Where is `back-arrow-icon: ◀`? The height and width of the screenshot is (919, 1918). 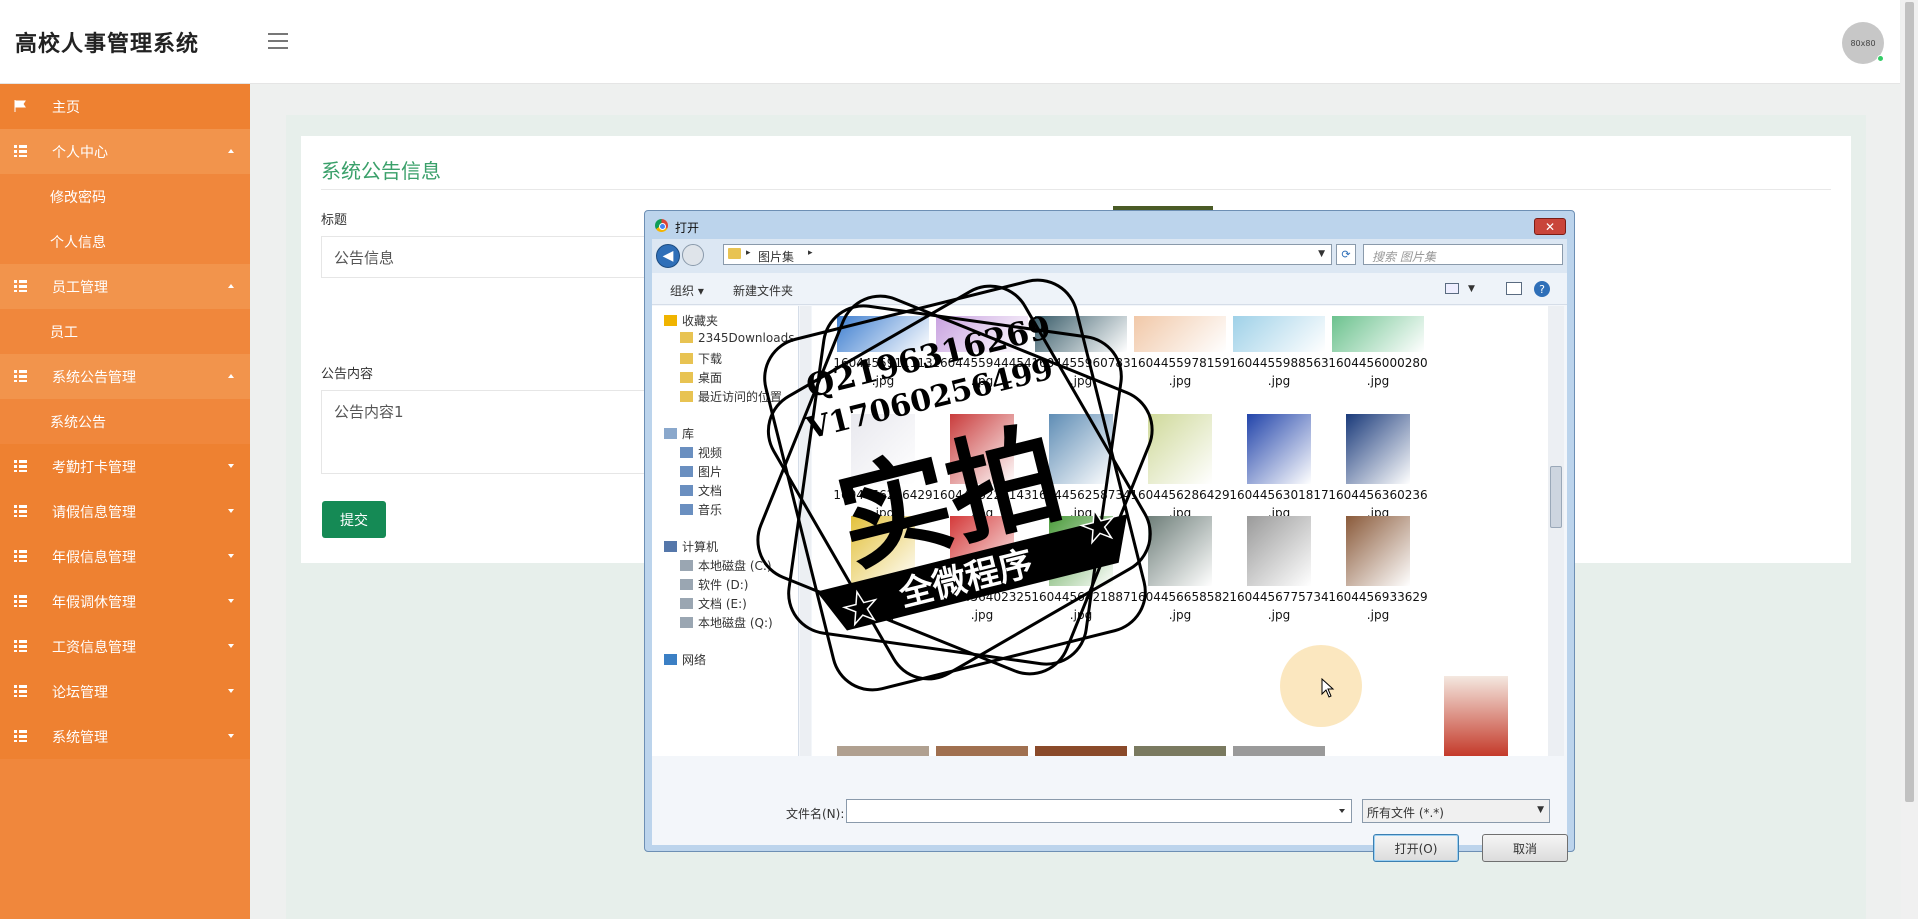 back-arrow-icon: ◀ is located at coordinates (668, 256).